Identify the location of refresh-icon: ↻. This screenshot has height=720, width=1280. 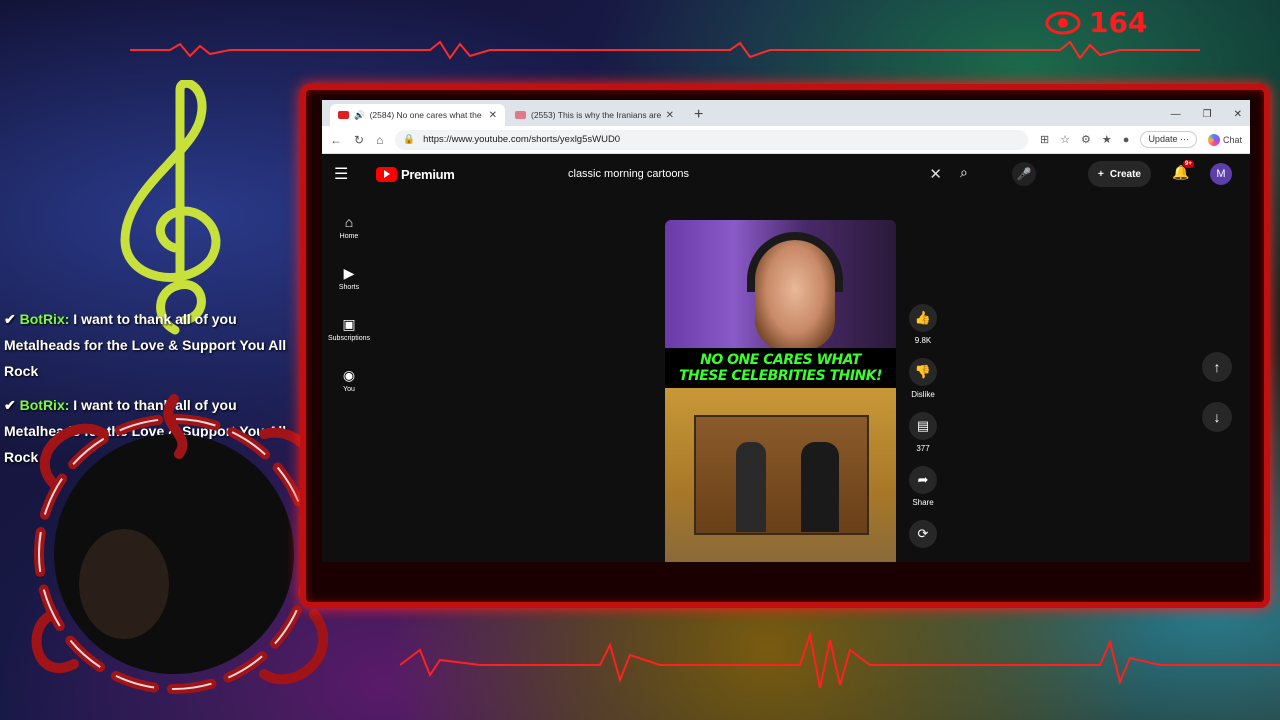
(359, 140).